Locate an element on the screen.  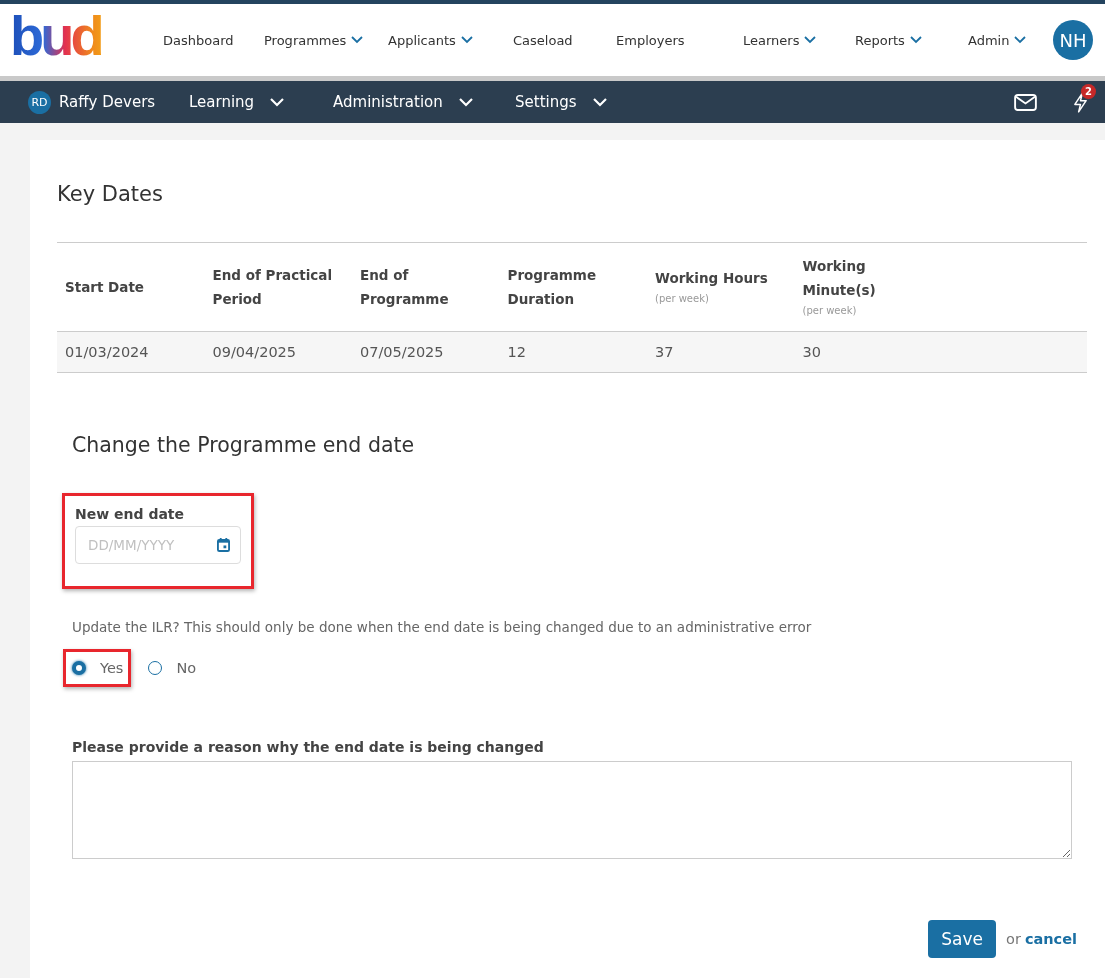
column-header: Working Minute(s) is located at coordinates (839, 278).